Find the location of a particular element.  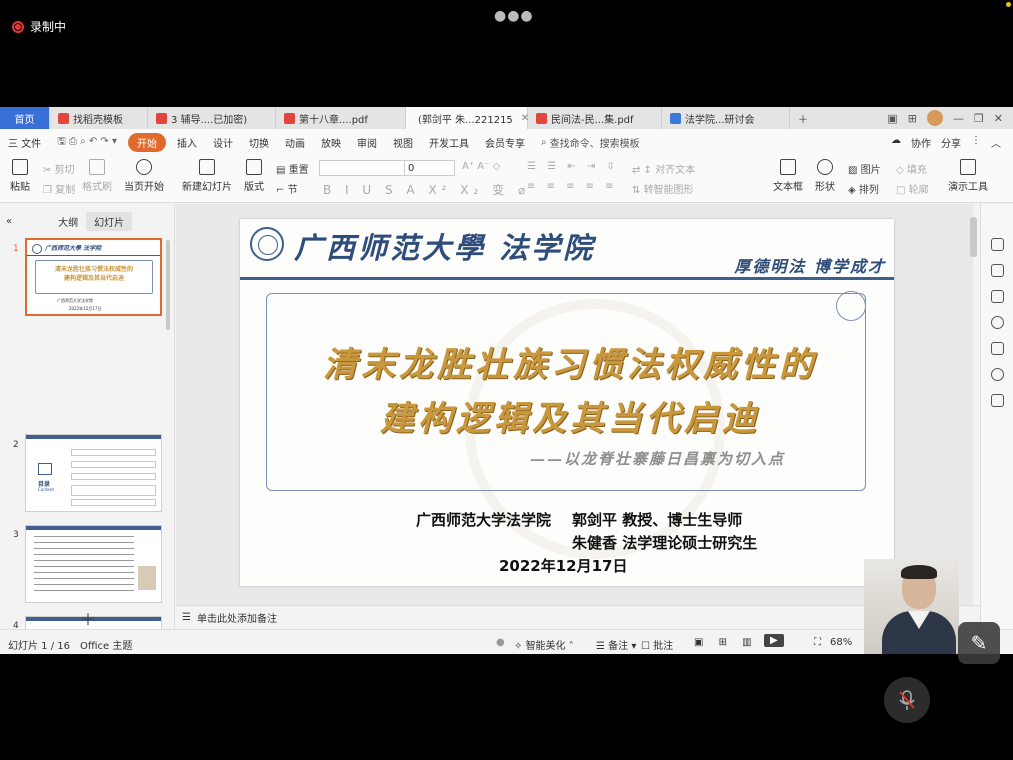

notes-button: ☰ 备注 ▾ is located at coordinates (616, 644).